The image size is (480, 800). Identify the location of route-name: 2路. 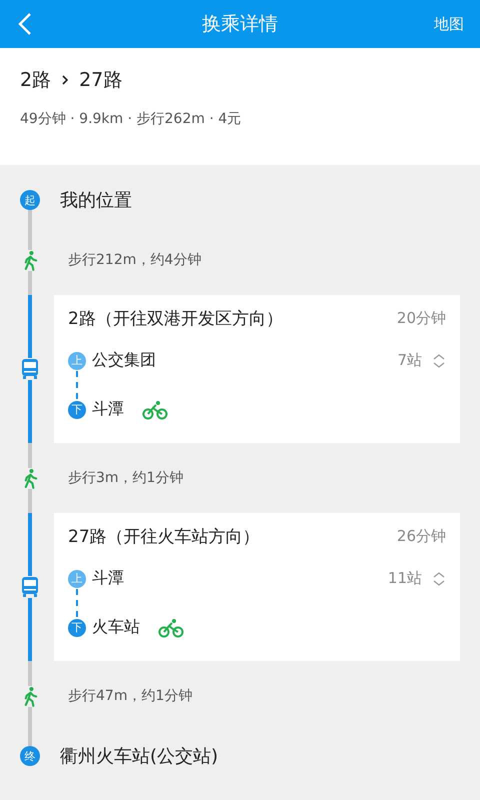
(36, 80).